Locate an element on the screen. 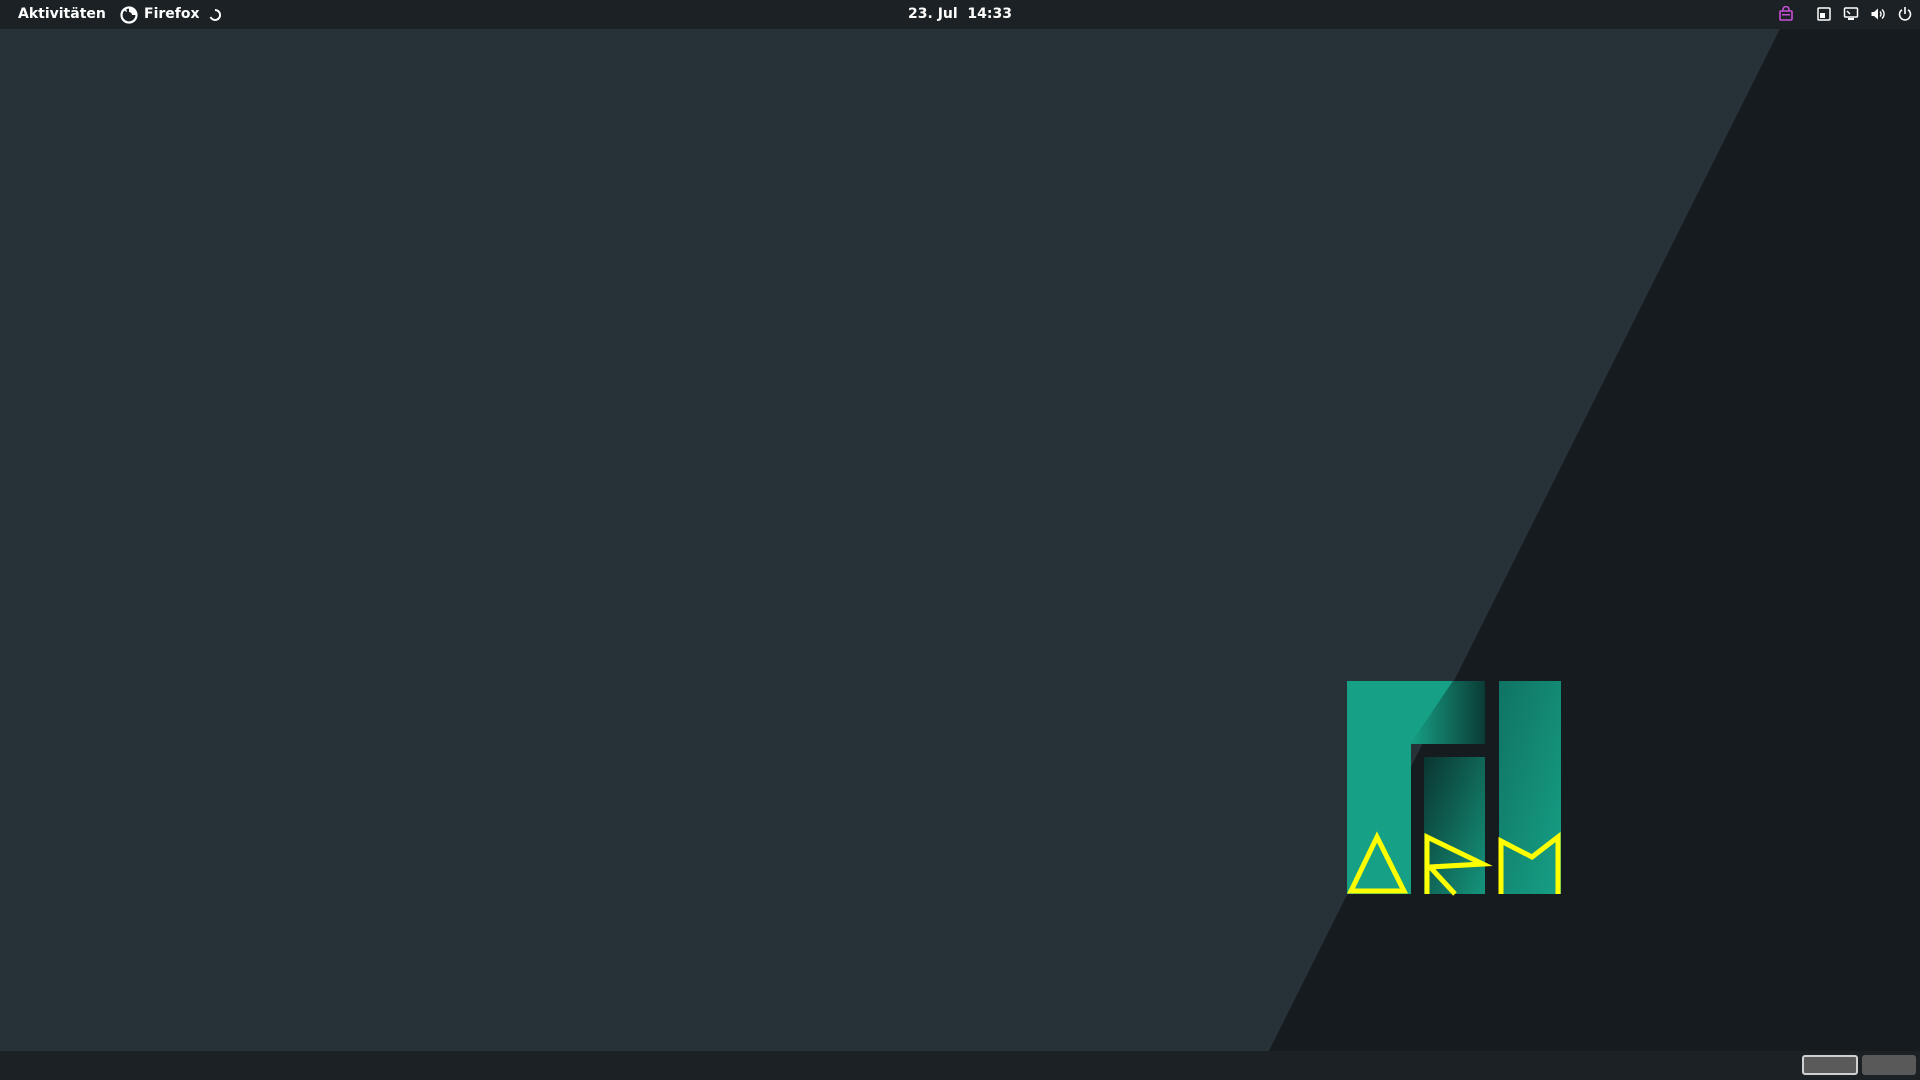  loading-spinner-icon is located at coordinates (215, 14).